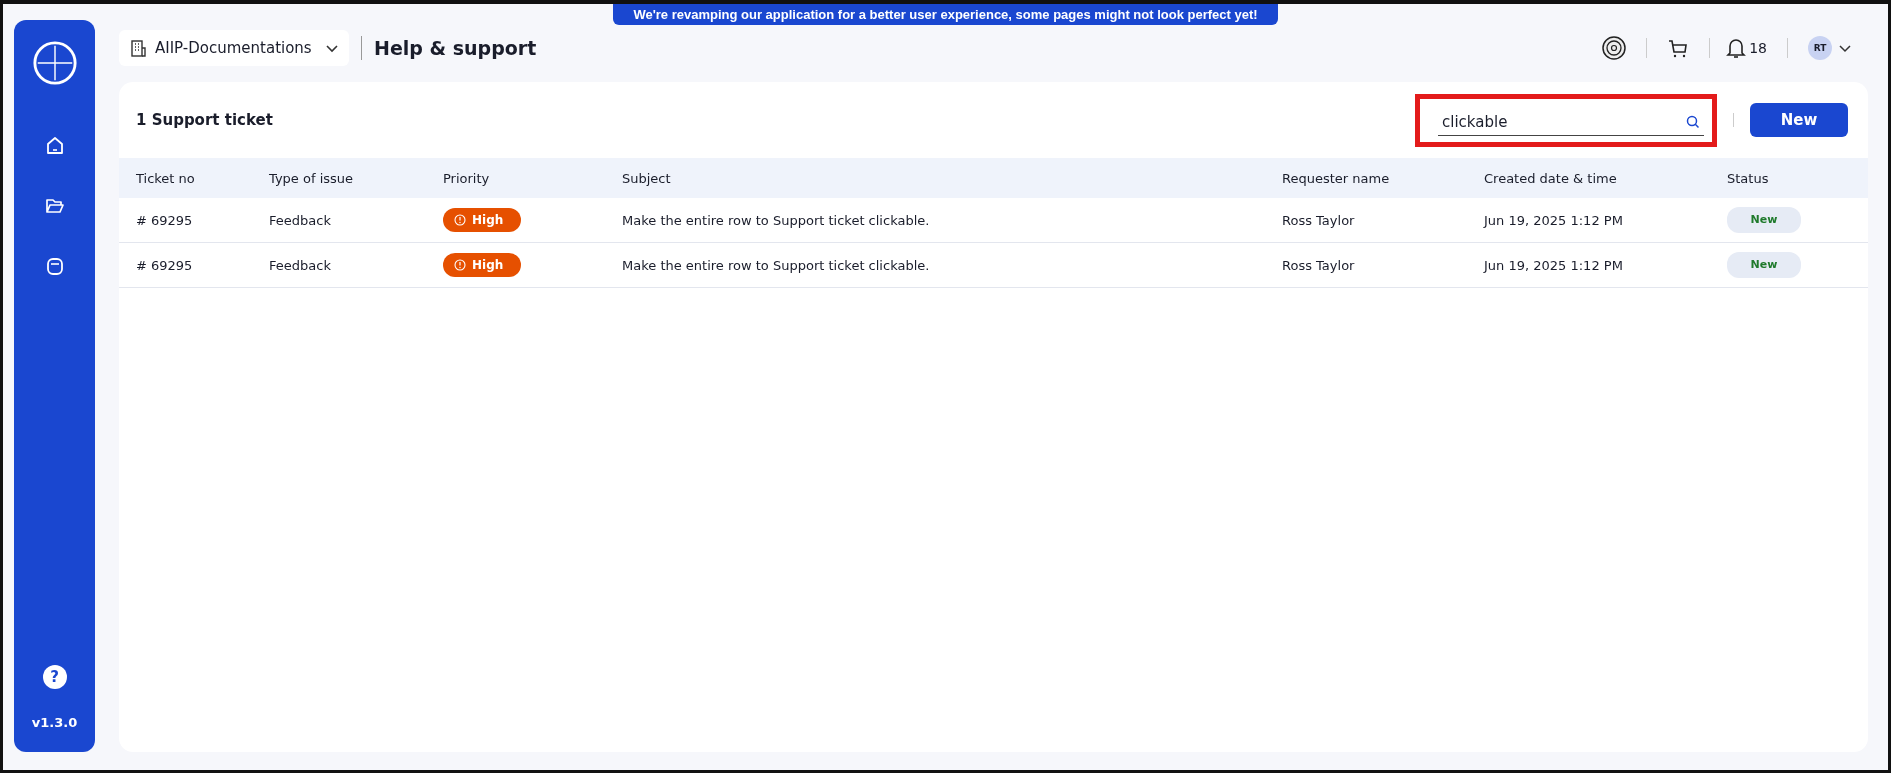 Image resolution: width=1891 pixels, height=773 pixels. Describe the element at coordinates (54, 63) in the screenshot. I see `cross-logo-icon` at that location.